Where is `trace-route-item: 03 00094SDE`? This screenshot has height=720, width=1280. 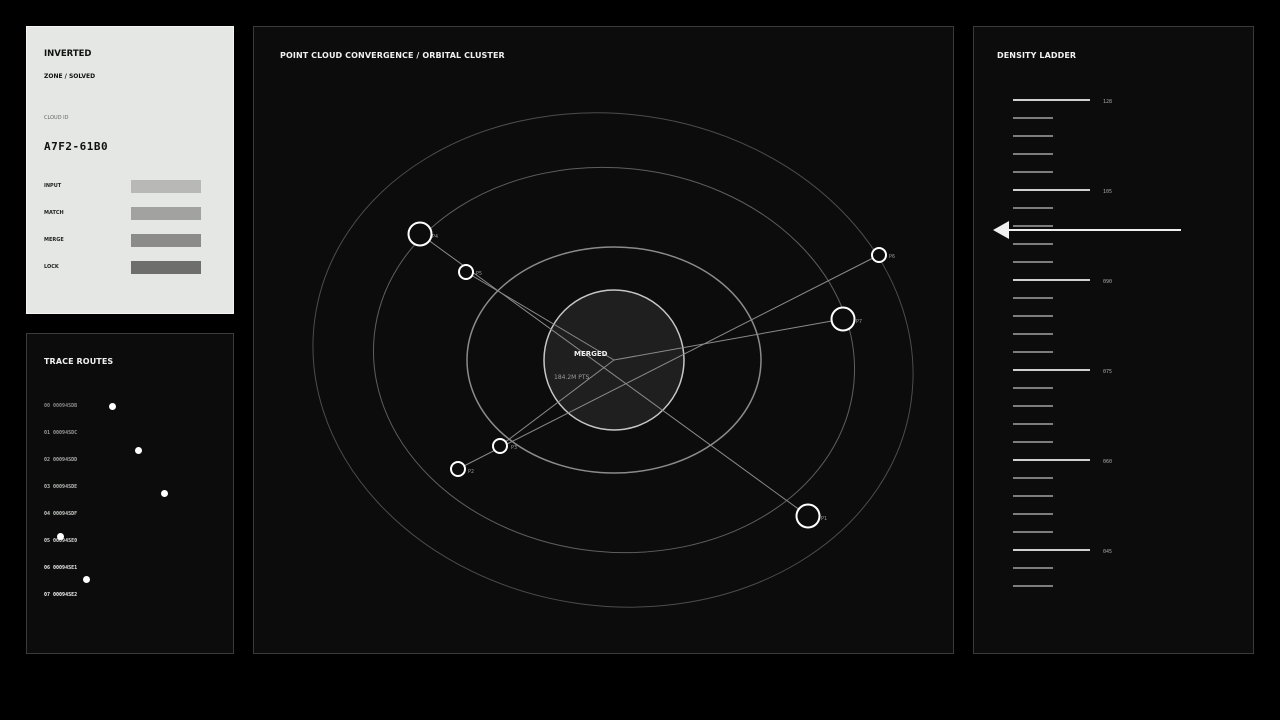
trace-route-item: 03 00094SDE is located at coordinates (60, 487).